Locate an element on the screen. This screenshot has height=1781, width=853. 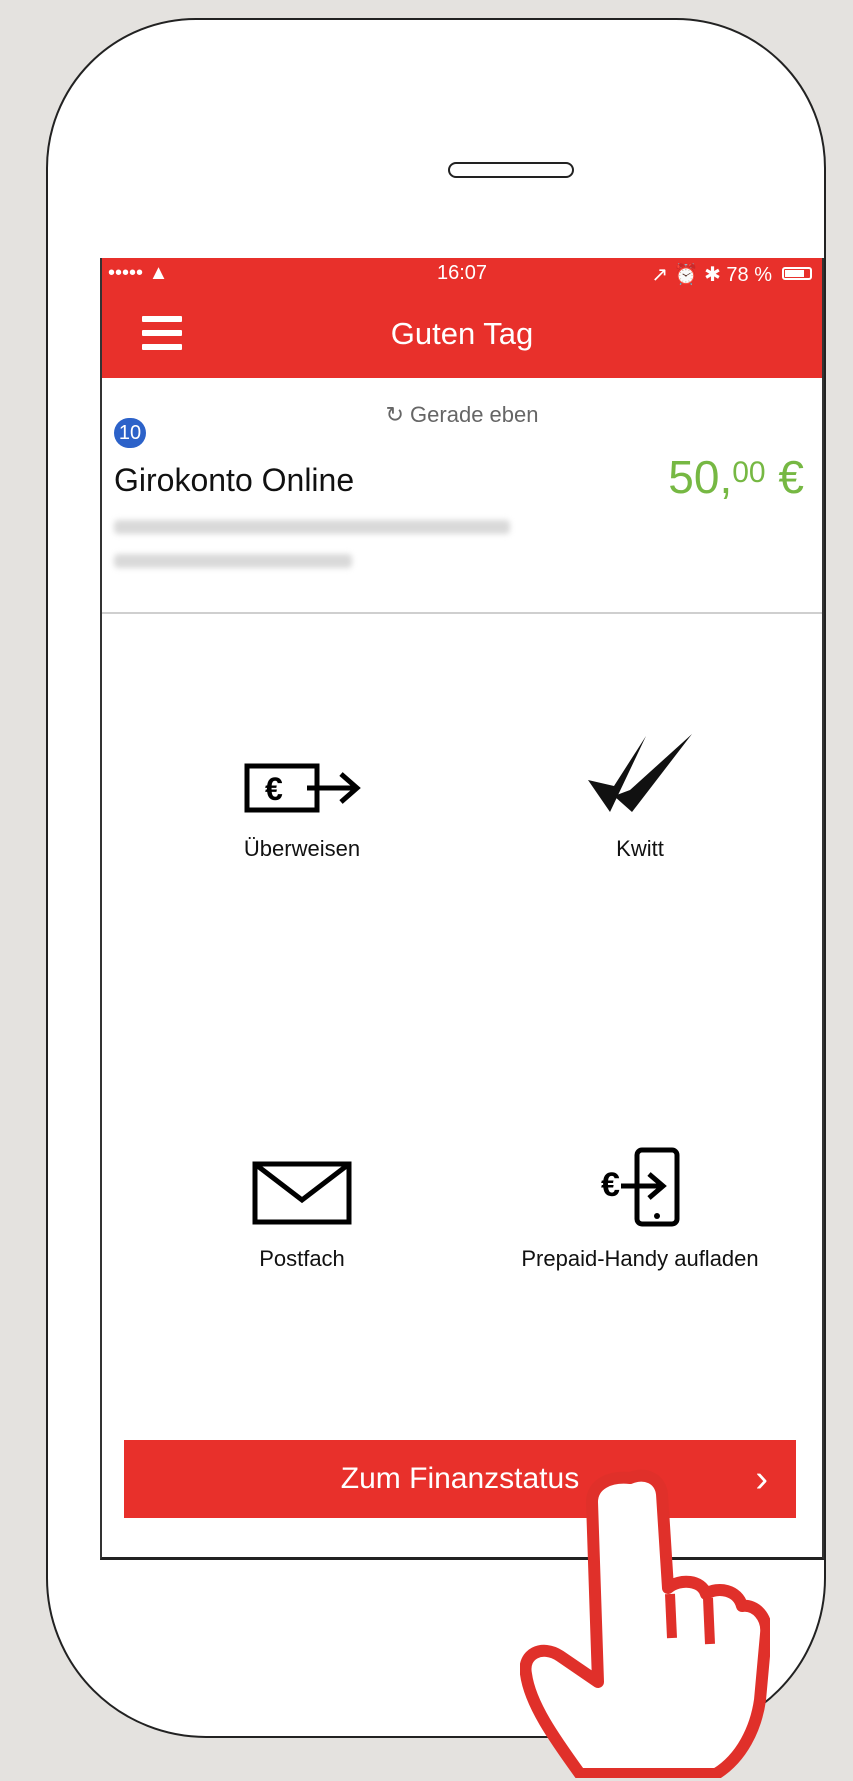
app-header: Guten Tag is located at coordinates (462, 334).